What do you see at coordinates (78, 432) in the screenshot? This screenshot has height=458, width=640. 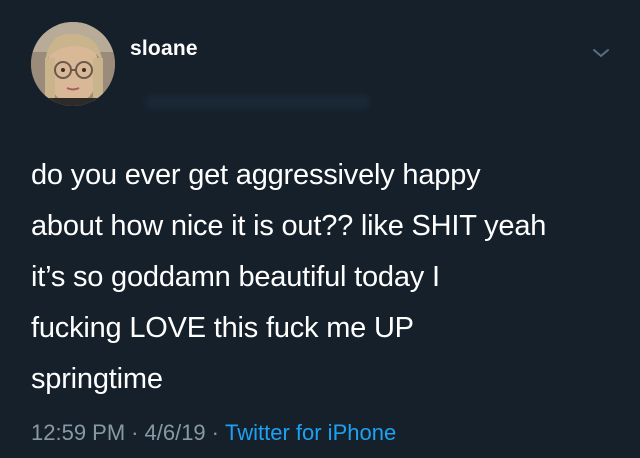 I see `tweet-time: 12:59 PM` at bounding box center [78, 432].